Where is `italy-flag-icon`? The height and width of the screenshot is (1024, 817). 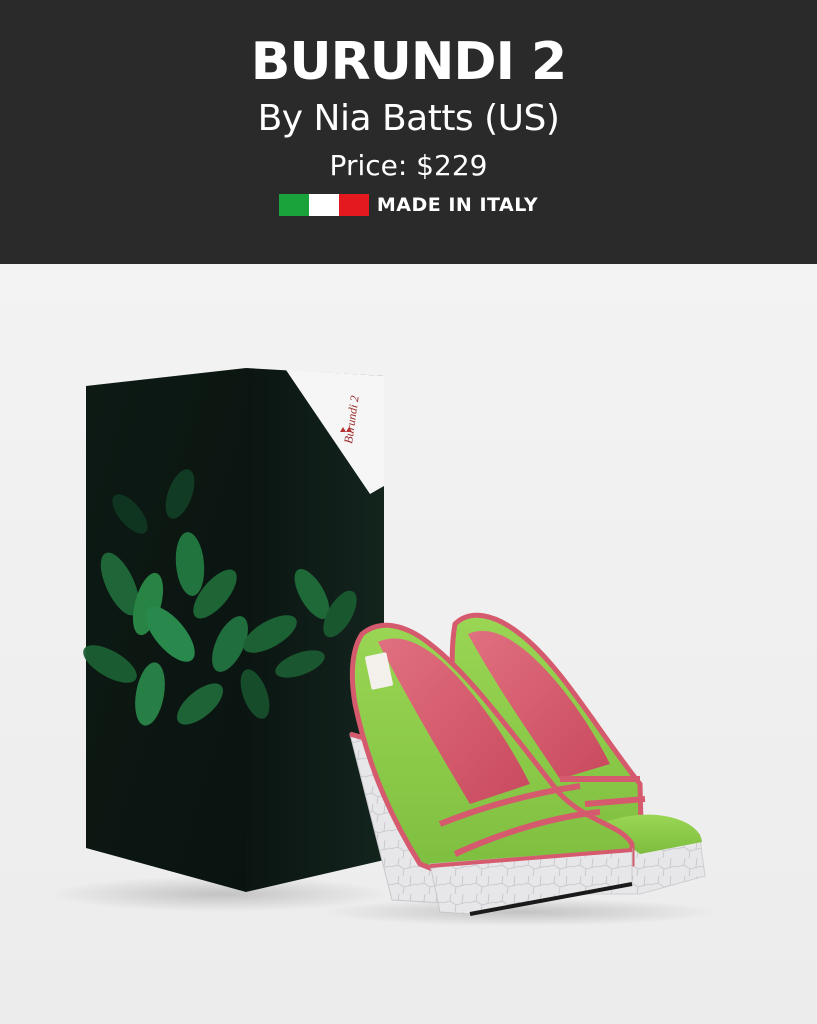
italy-flag-icon is located at coordinates (323, 205).